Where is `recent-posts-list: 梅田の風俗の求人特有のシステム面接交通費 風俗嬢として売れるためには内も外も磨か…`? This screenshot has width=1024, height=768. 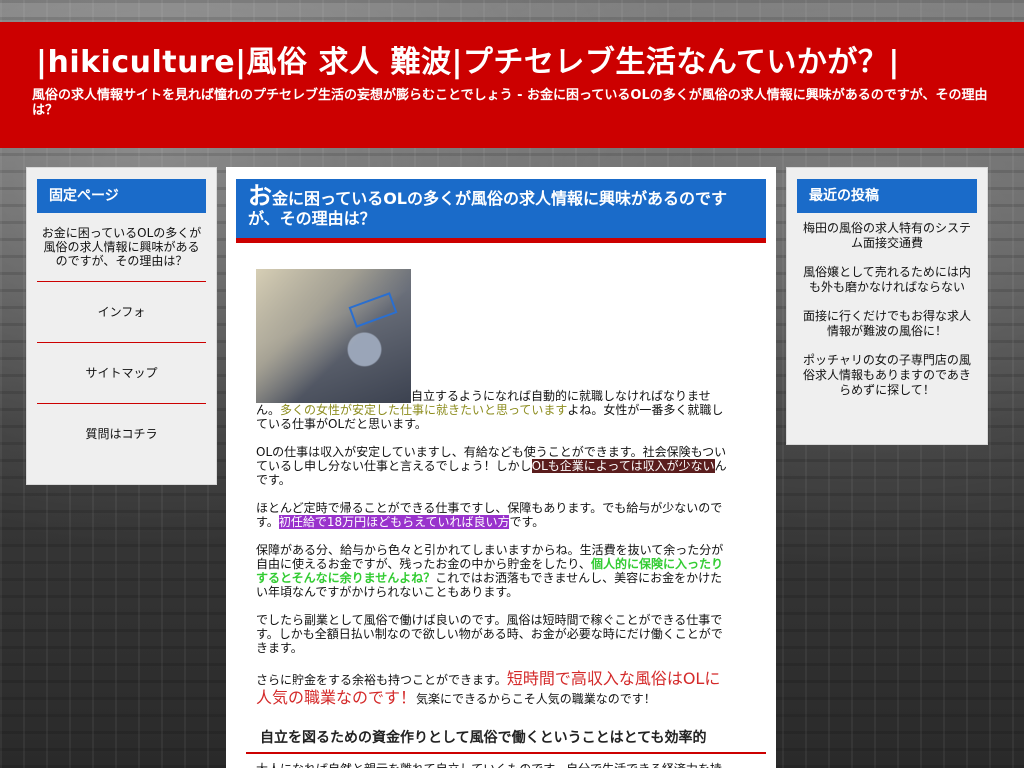
recent-posts-list: 梅田の風俗の求人特有のシステム面接交通費 風俗嬢として売れるためには内も外も磨か… is located at coordinates (887, 305).